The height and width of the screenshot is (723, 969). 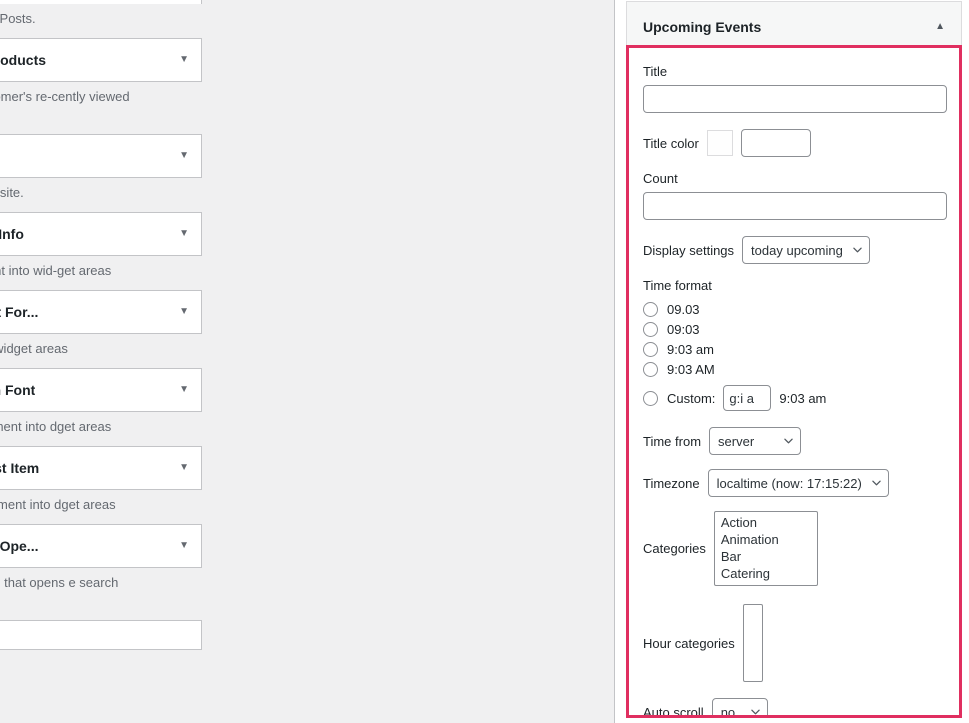 I want to click on widget-card-partial-bottom, so click(x=101, y=635).